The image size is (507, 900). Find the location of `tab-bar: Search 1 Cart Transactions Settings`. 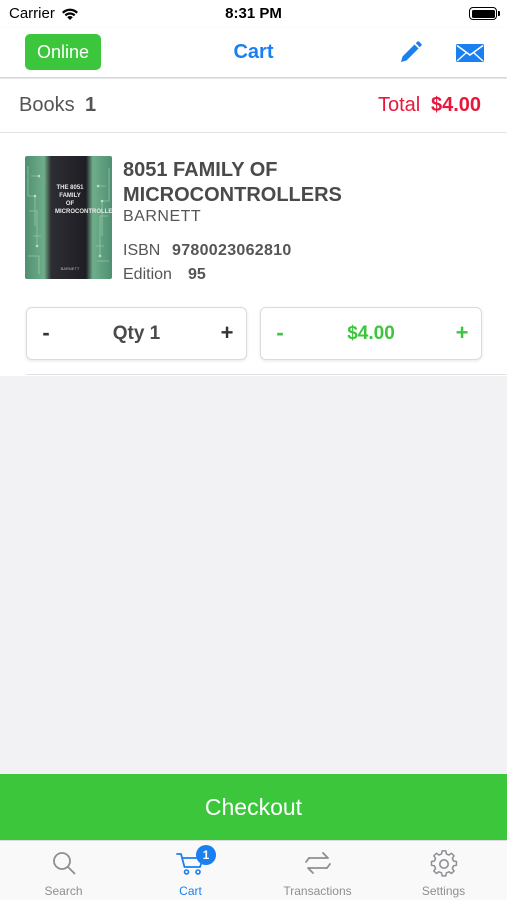

tab-bar: Search 1 Cart Transactions Settings is located at coordinates (253, 870).